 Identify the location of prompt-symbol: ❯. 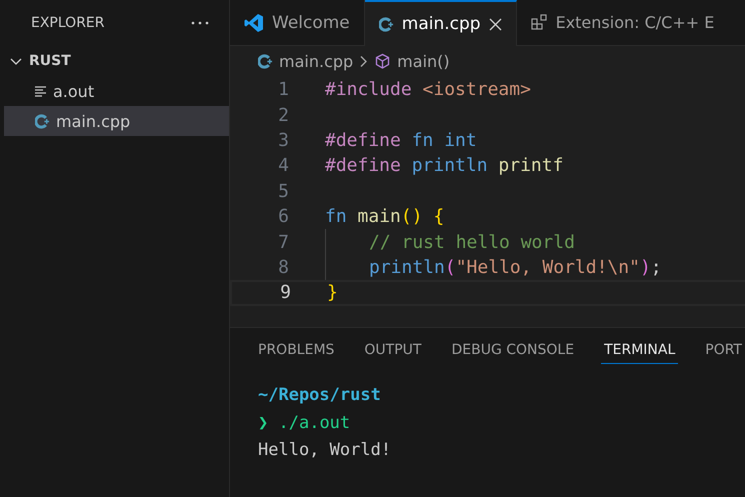
(263, 422).